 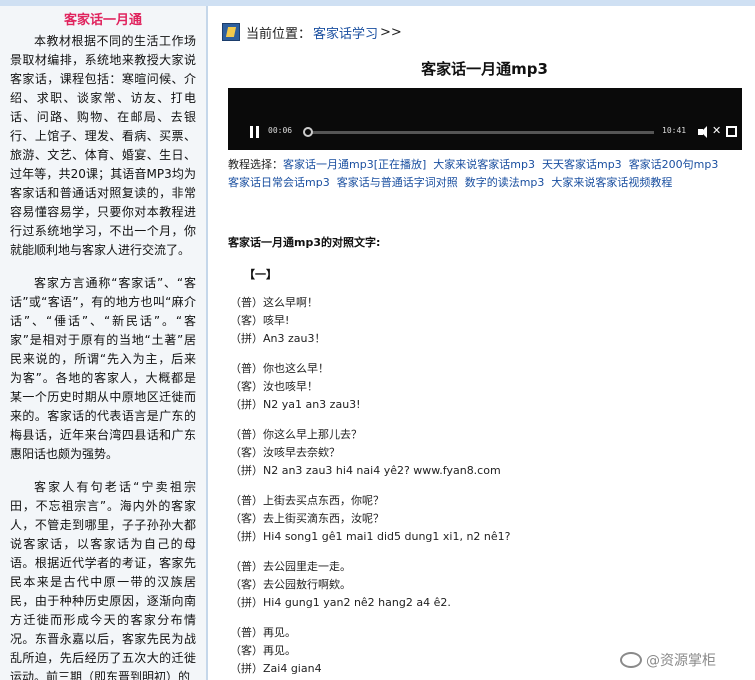 I want to click on current-time: 00:06, so click(x=280, y=130).